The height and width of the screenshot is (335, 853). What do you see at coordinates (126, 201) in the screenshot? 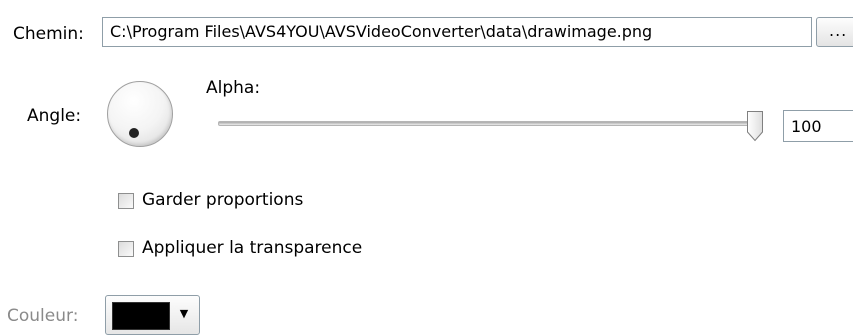
I see `keep-proportions-checkbox` at bounding box center [126, 201].